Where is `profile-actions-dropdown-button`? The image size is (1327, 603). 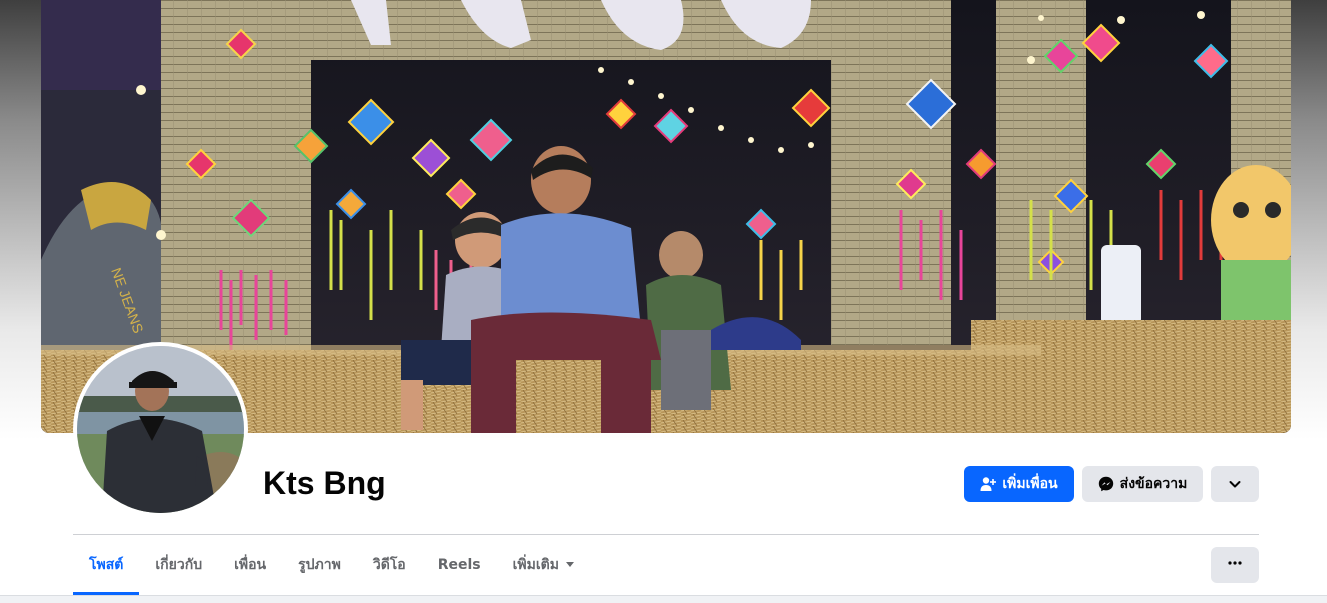
profile-actions-dropdown-button is located at coordinates (1235, 484).